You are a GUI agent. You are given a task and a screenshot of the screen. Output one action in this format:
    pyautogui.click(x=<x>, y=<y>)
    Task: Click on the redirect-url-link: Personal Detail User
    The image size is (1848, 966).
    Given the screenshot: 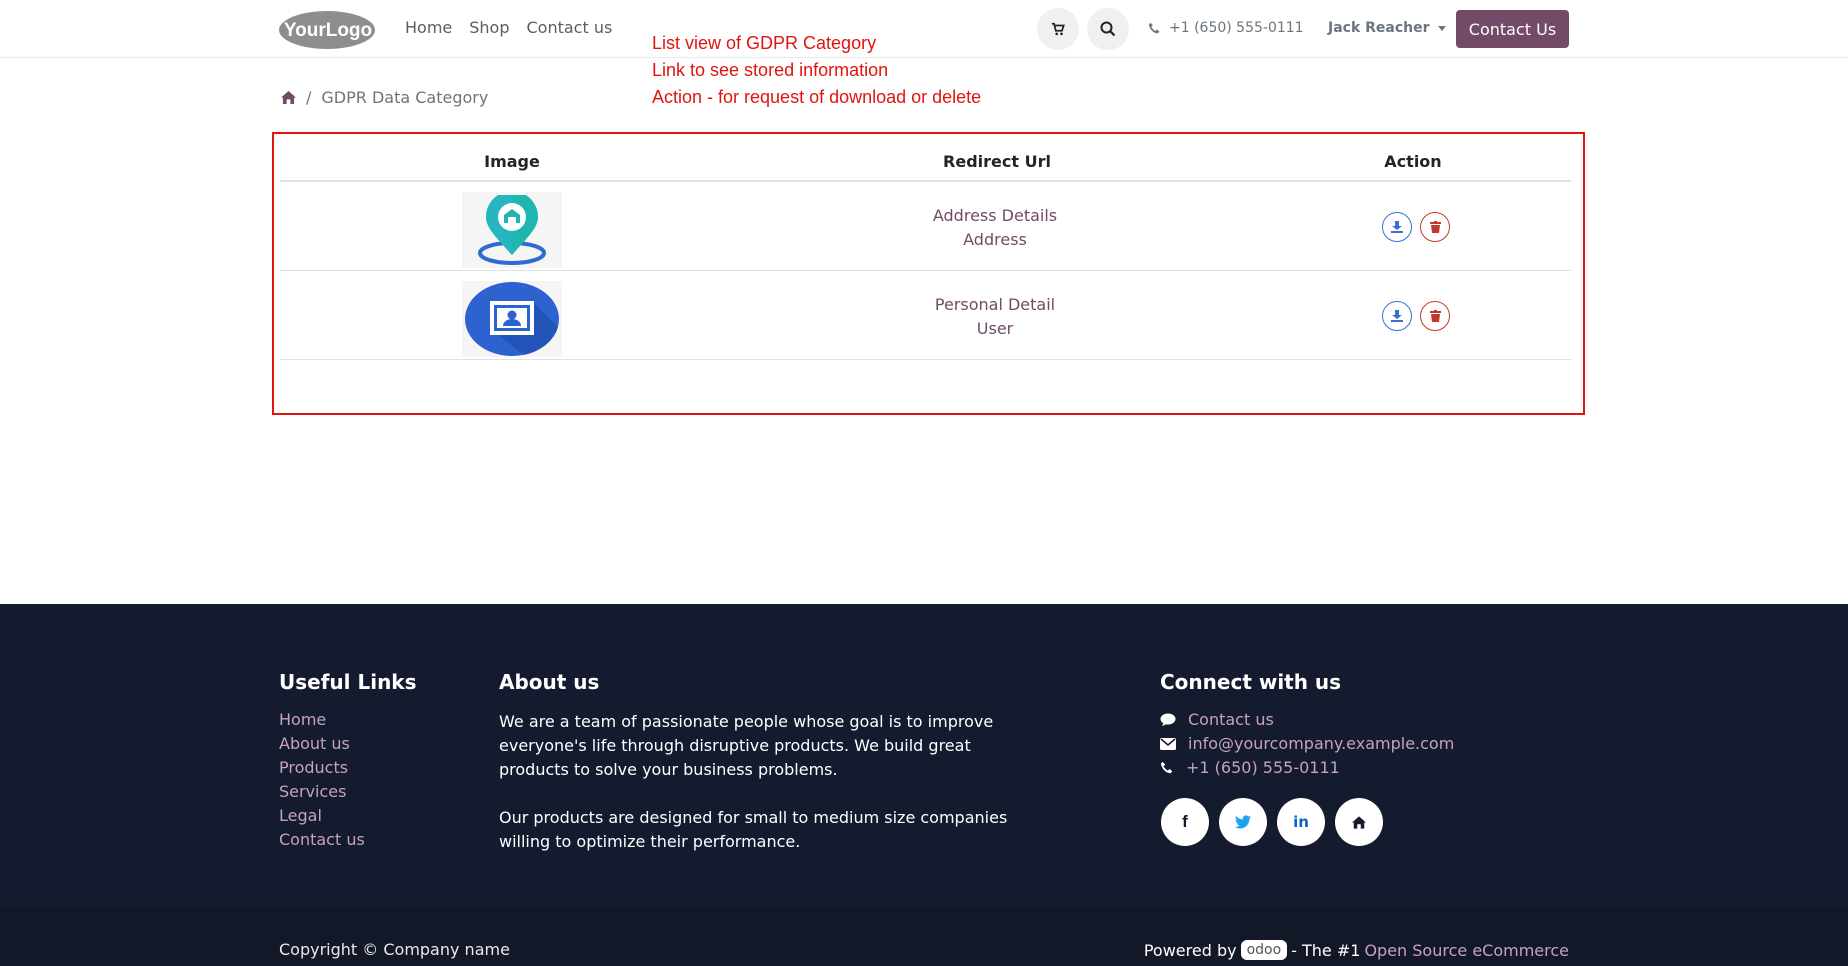 What is the action you would take?
    pyautogui.click(x=995, y=317)
    